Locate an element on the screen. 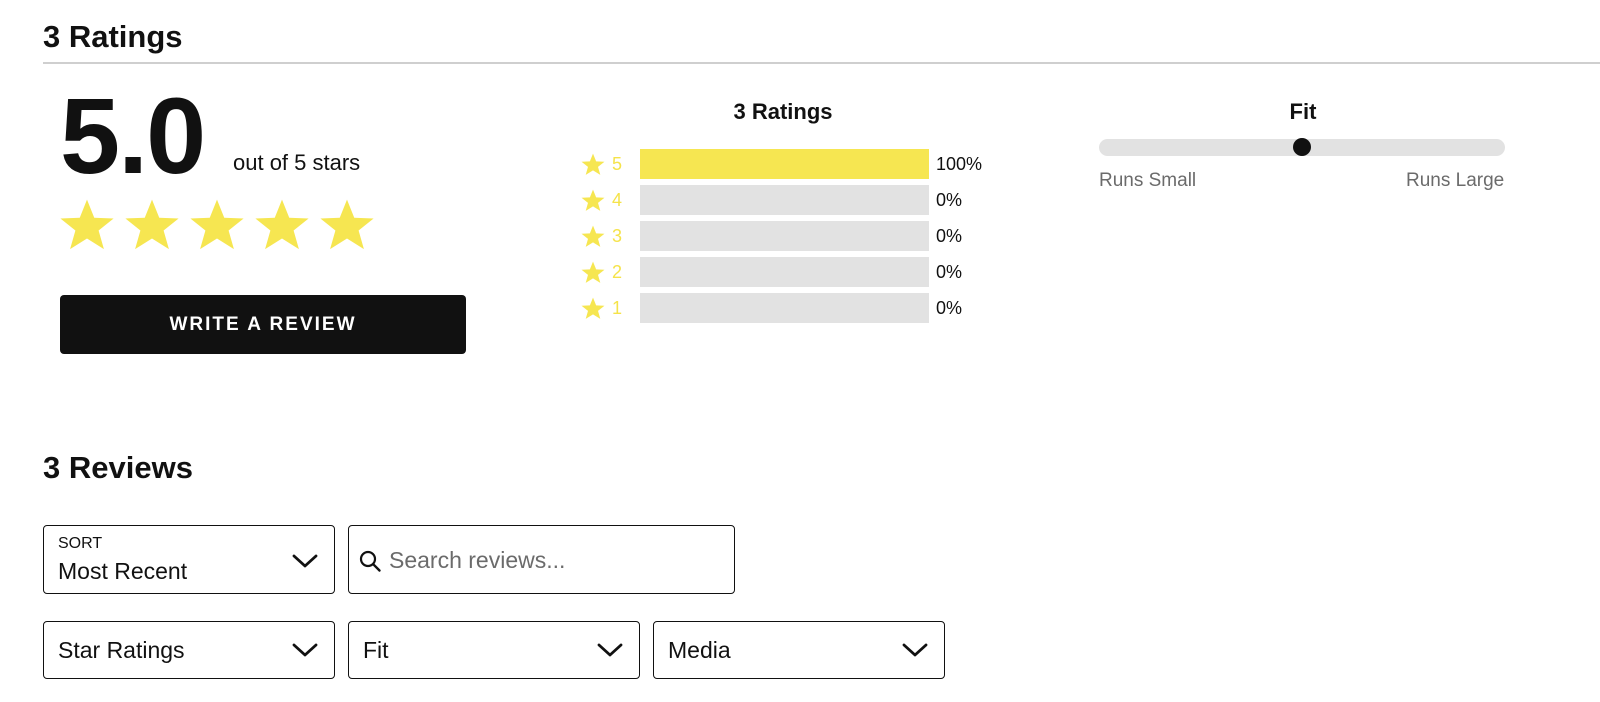  reviews-heading: 3 Reviews is located at coordinates (118, 467).